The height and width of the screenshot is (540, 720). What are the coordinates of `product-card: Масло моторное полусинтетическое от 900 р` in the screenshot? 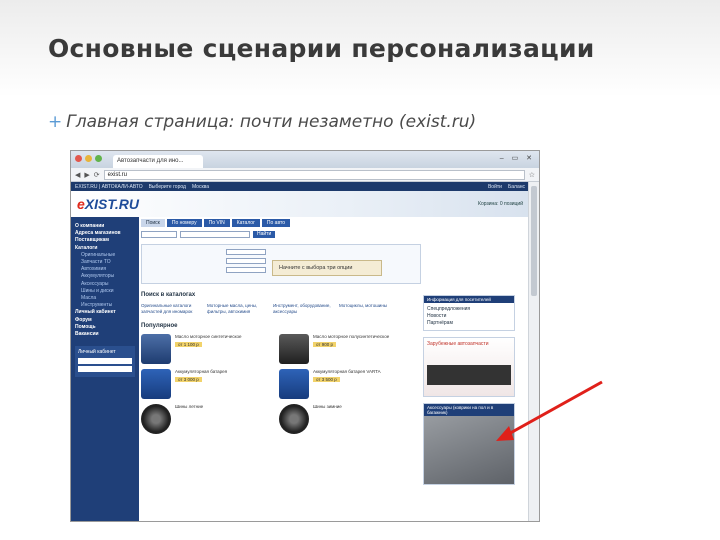 It's located at (363, 349).